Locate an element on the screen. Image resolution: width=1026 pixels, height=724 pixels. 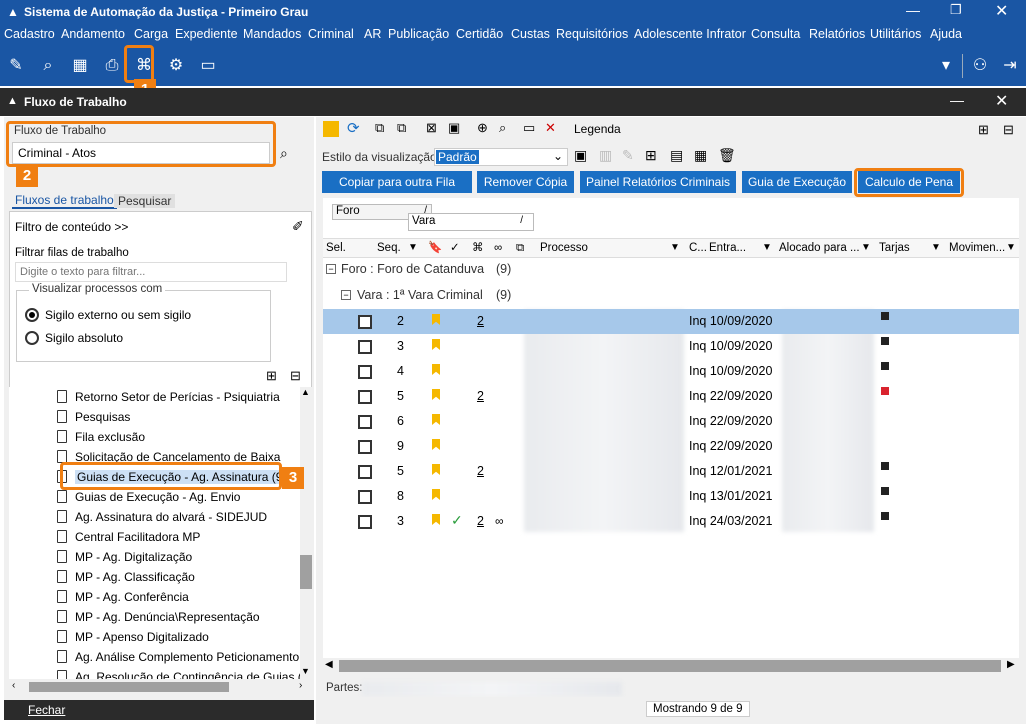
table-row: 4 Inq 10/09/2020 is located at coordinates (671, 371).